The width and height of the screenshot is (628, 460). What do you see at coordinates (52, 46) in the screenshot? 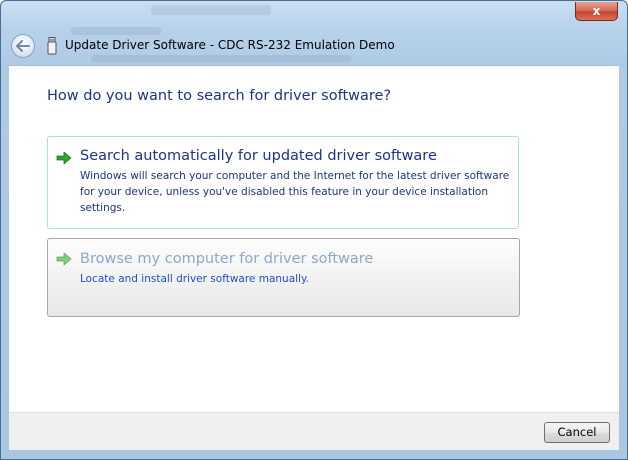
I see `usb-device-icon` at bounding box center [52, 46].